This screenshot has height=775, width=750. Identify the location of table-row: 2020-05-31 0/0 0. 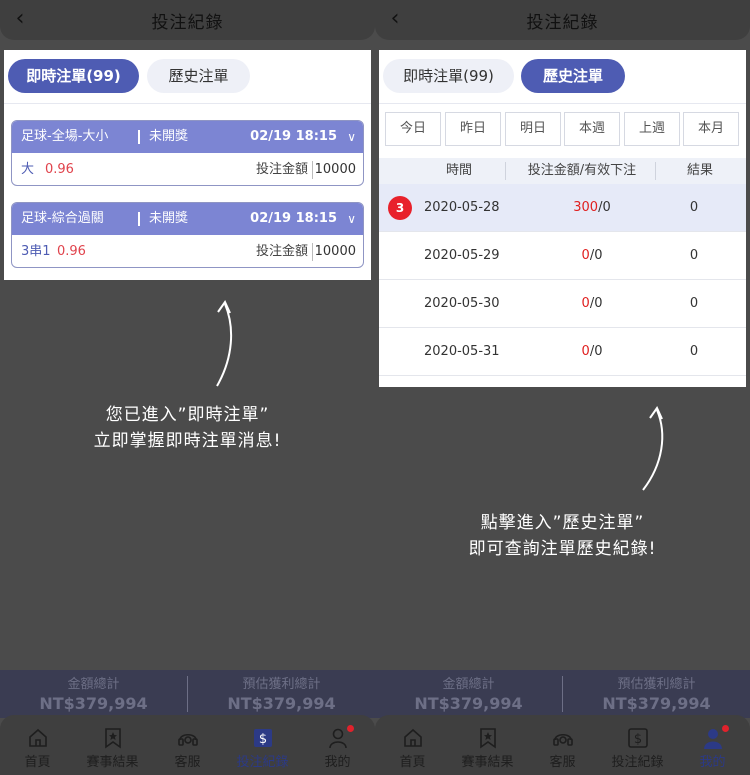
(562, 352).